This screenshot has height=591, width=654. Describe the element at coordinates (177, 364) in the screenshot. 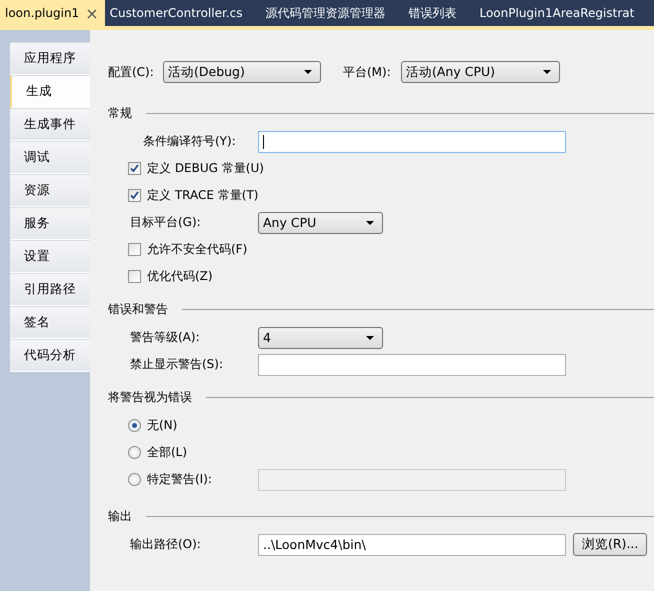

I see `field-label: 禁止显示警告(S):` at that location.